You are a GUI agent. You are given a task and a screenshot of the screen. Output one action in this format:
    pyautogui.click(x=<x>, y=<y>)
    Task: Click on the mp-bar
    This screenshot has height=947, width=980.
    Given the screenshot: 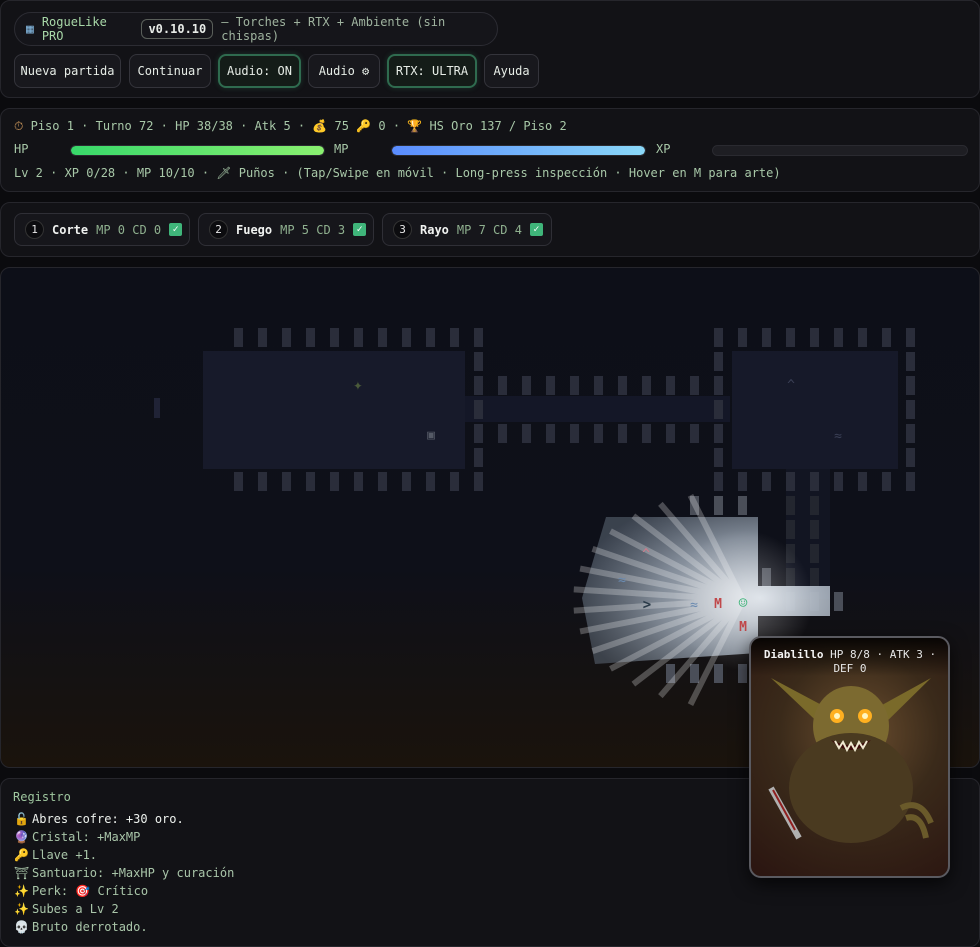 What is the action you would take?
    pyautogui.click(x=518, y=150)
    